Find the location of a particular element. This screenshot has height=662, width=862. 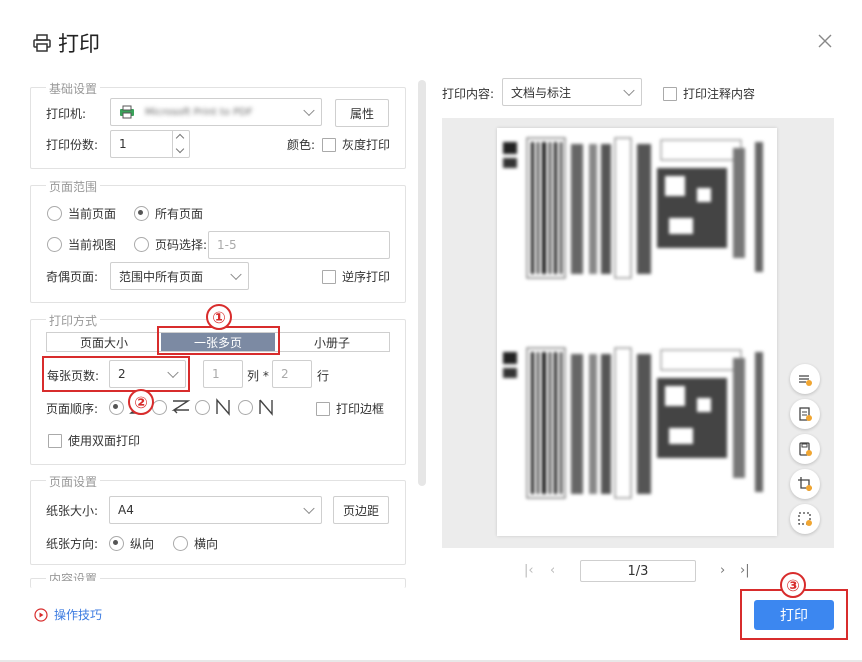

tab-page-size: 页面大小 is located at coordinates (104, 342).